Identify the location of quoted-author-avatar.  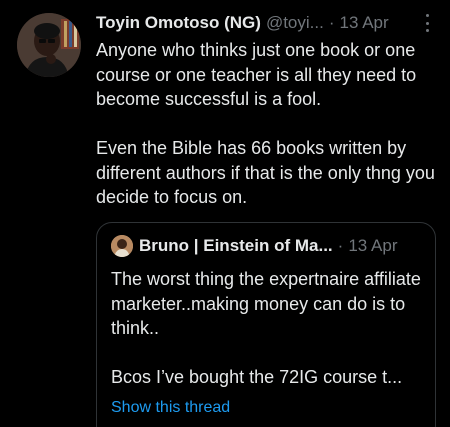
(122, 246).